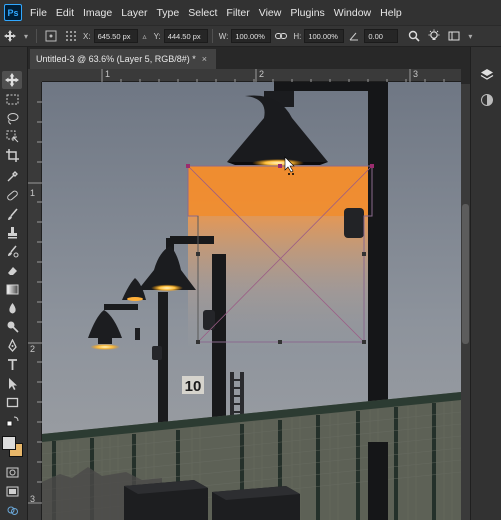 The width and height of the screenshot is (501, 520). I want to click on width-field: 100.00%, so click(251, 36).